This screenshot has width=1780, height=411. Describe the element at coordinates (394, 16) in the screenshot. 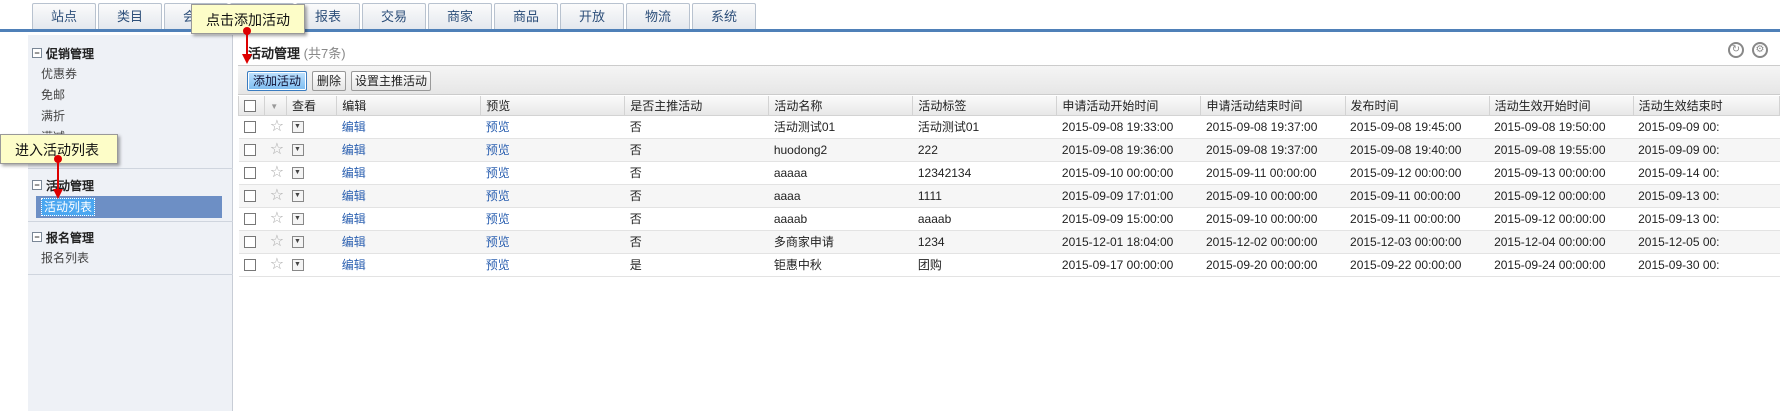

I see `tab-trade: 交易` at that location.